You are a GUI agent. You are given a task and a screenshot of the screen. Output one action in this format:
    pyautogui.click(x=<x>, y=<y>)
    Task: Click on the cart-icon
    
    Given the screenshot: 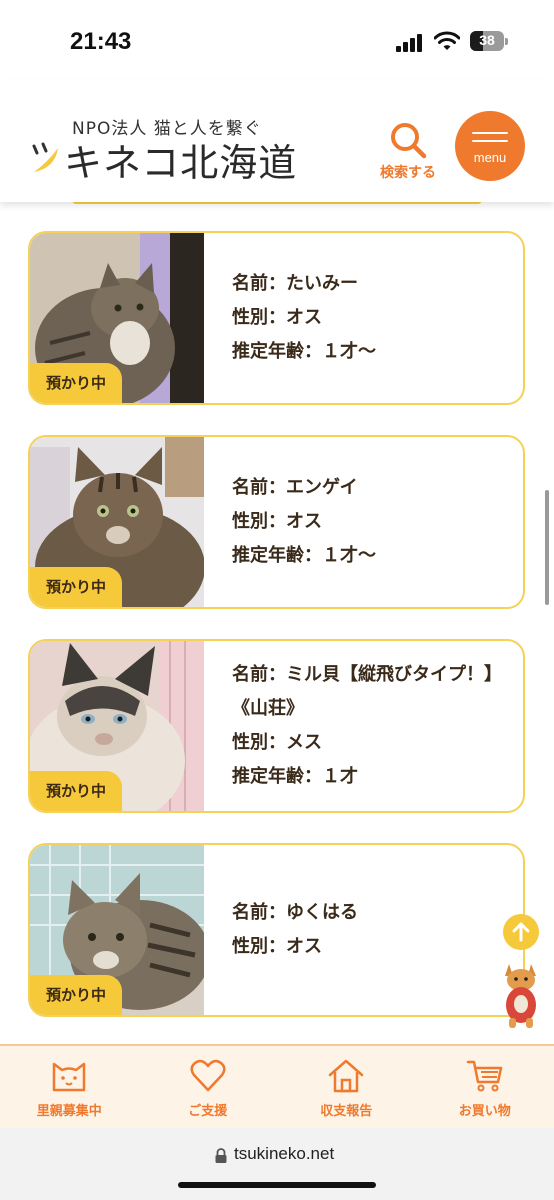 What is the action you would take?
    pyautogui.click(x=484, y=1076)
    